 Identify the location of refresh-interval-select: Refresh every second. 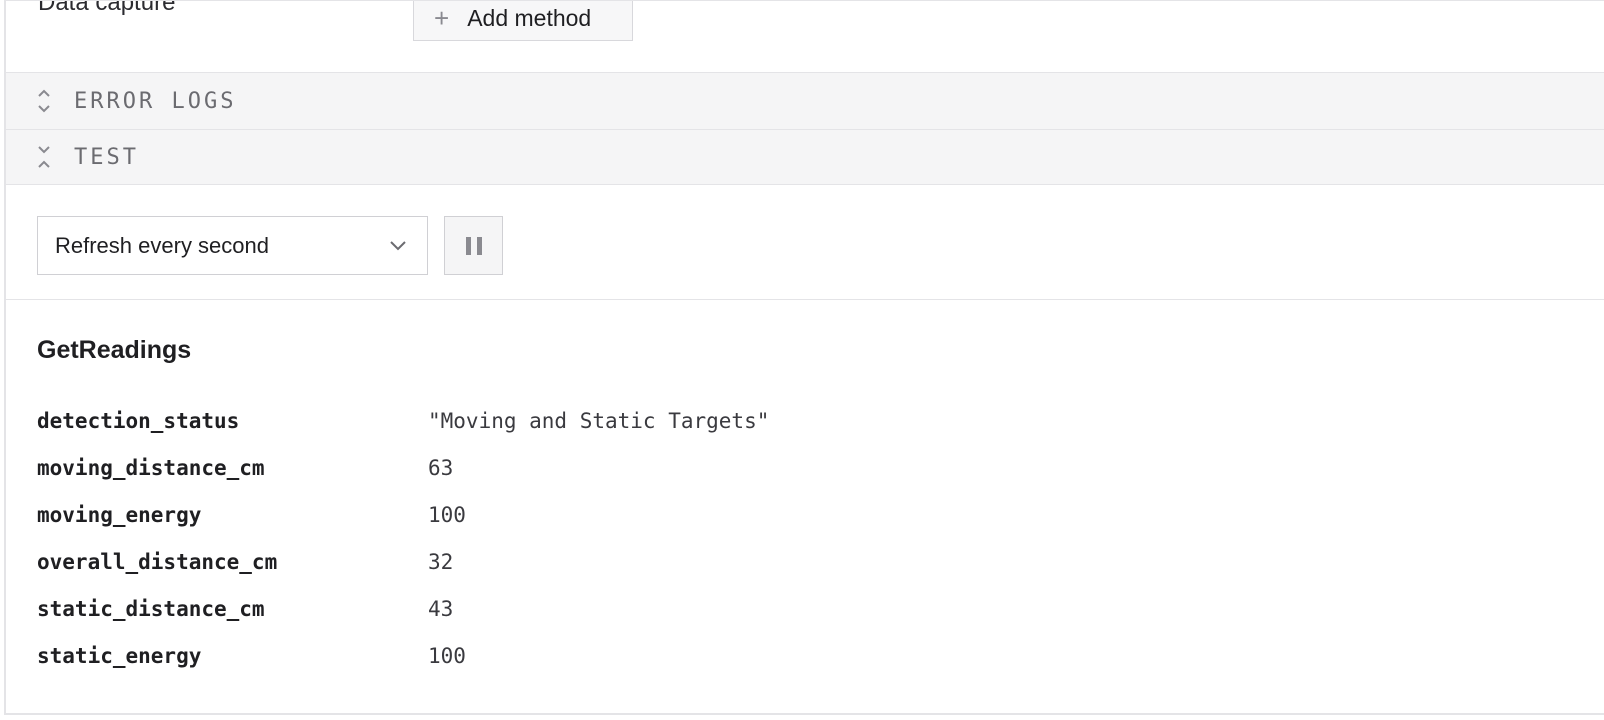
(232, 245).